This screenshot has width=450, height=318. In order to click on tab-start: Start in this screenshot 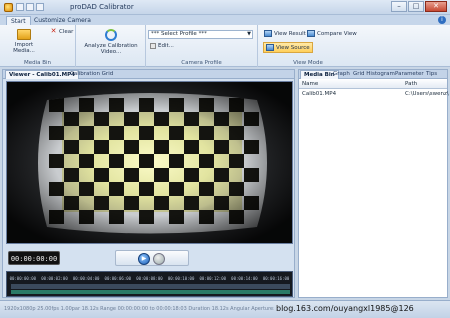, I will do `click(18, 20)`.